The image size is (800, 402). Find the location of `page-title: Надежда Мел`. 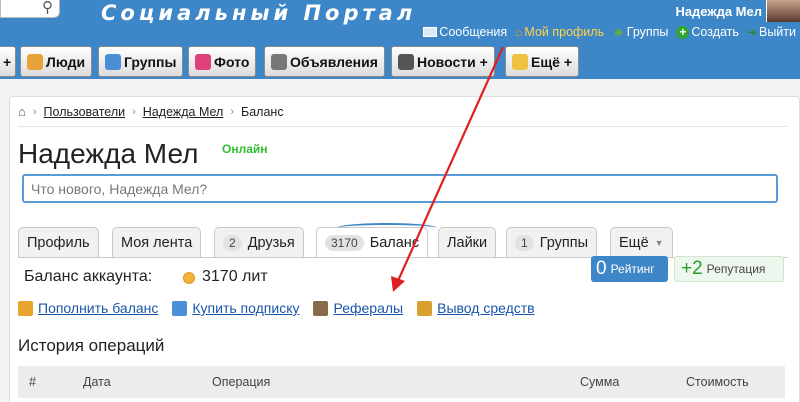

page-title: Надежда Мел is located at coordinates (108, 153).